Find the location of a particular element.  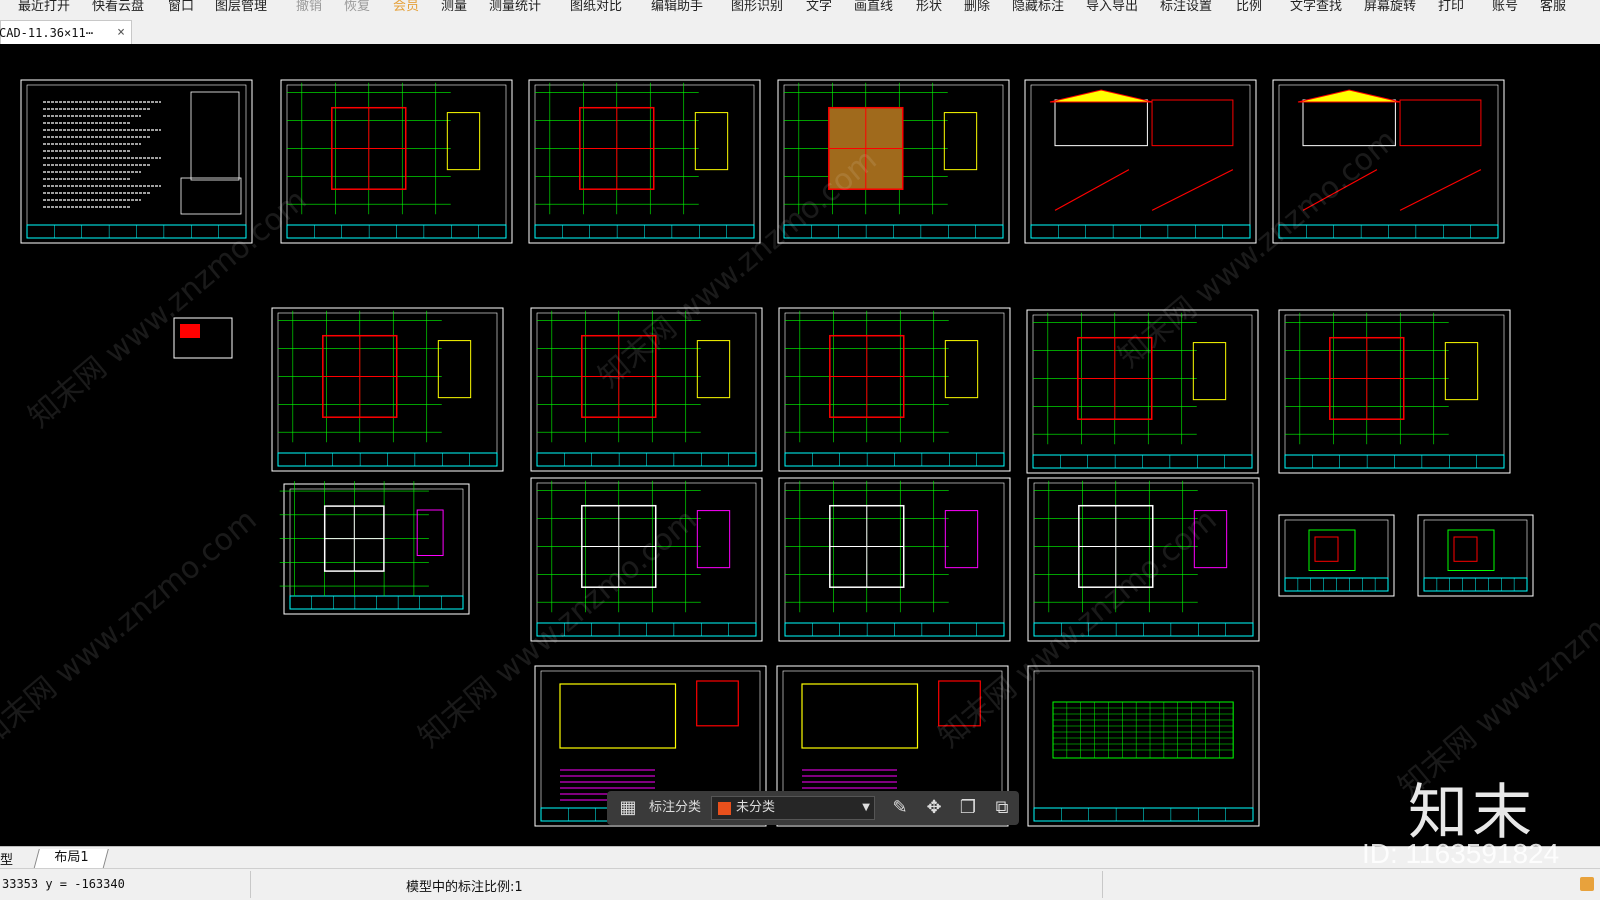

menu-account: 账号 is located at coordinates (1505, 7).